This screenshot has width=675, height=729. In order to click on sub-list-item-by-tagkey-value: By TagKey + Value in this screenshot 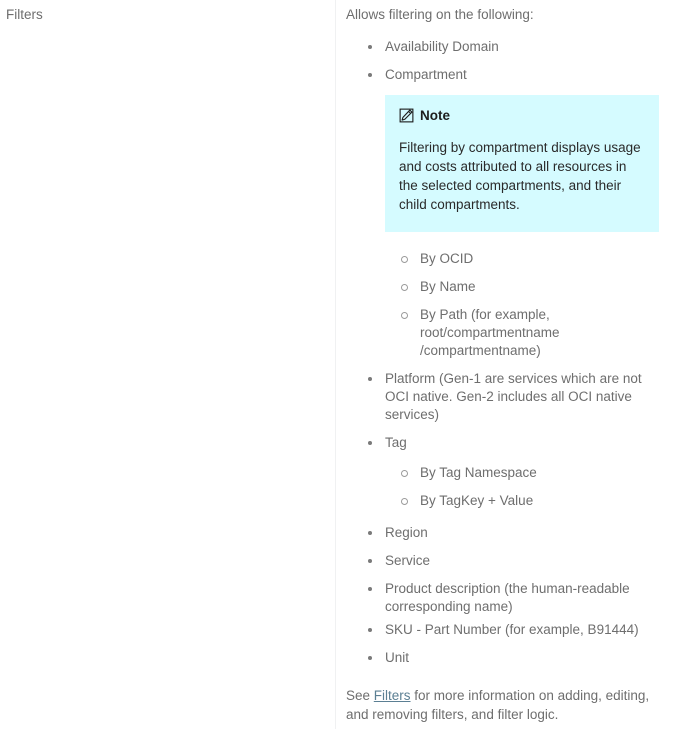, I will do `click(526, 501)`.